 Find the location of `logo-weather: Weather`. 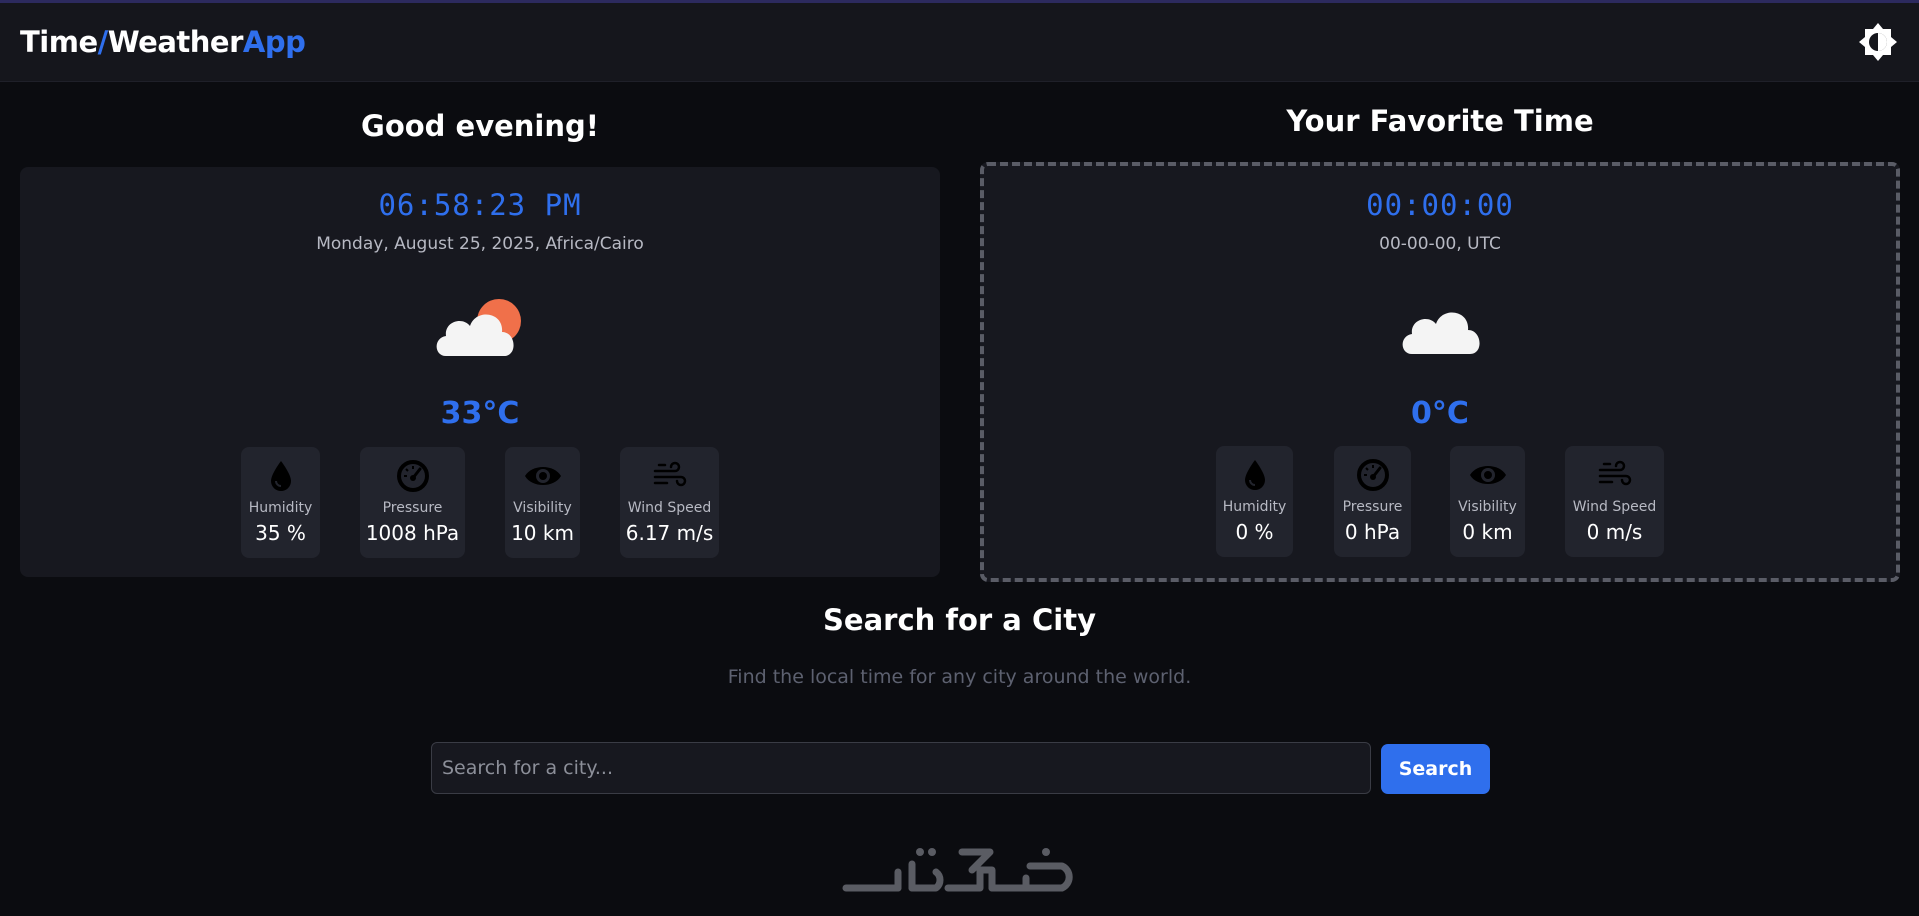

logo-weather: Weather is located at coordinates (175, 42).